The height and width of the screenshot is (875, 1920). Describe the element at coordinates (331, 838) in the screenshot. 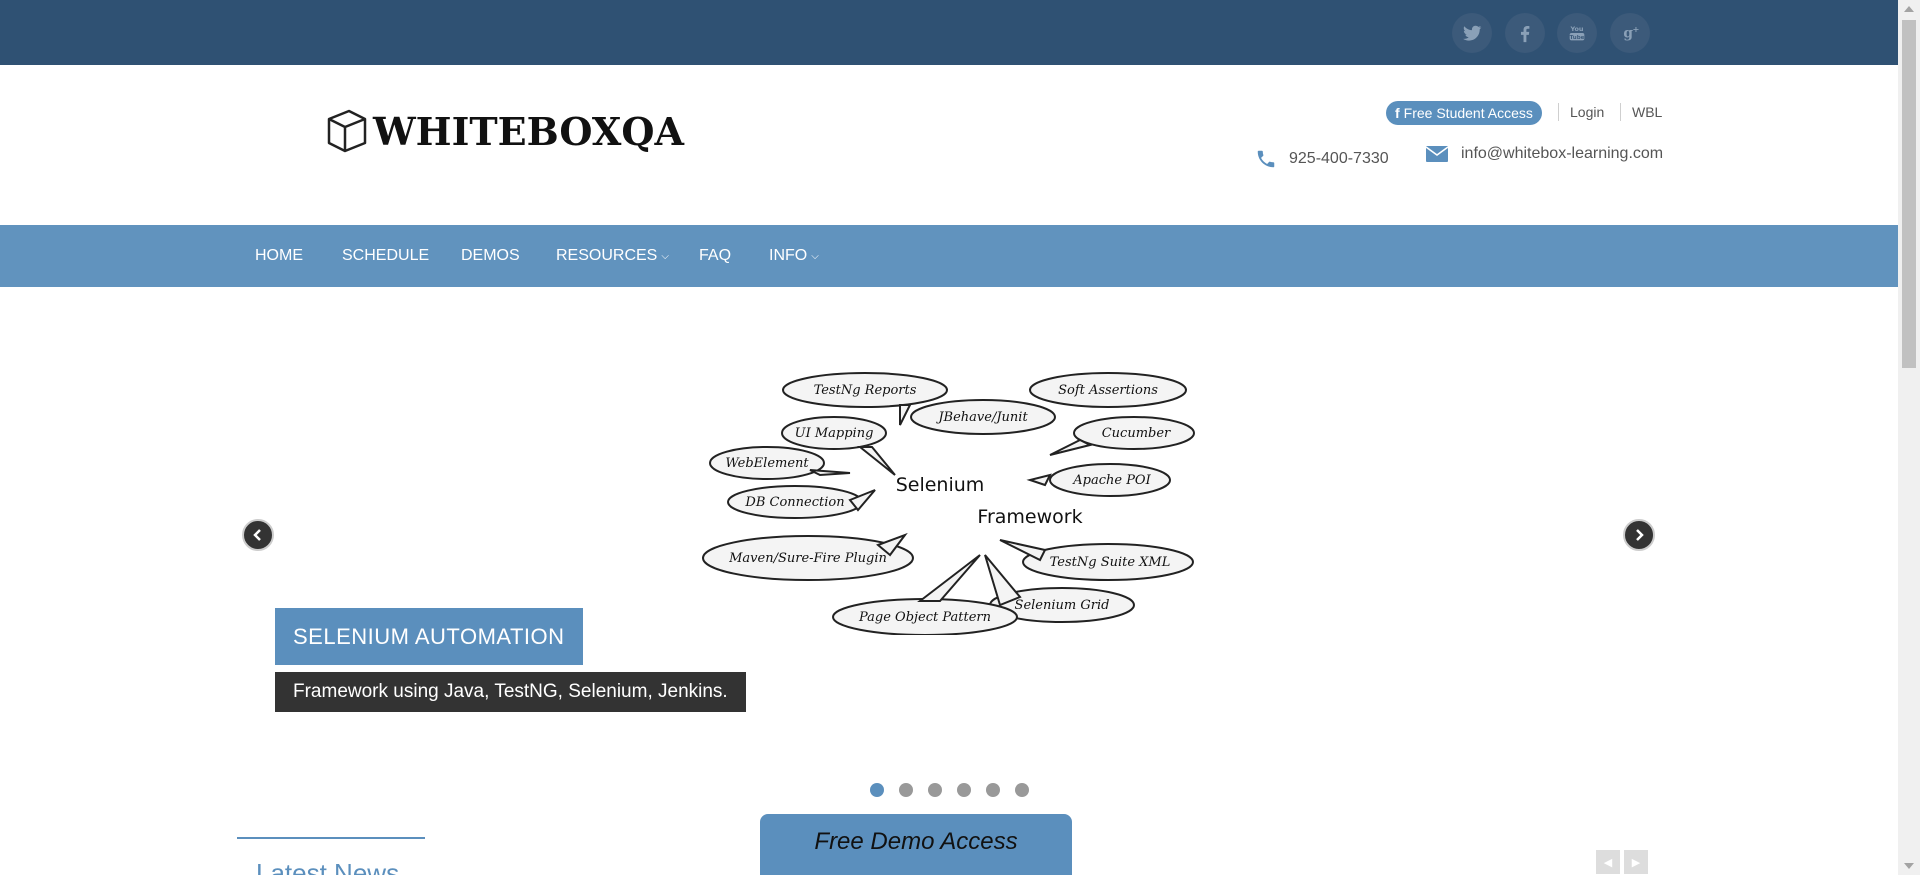

I see `news-underline` at that location.